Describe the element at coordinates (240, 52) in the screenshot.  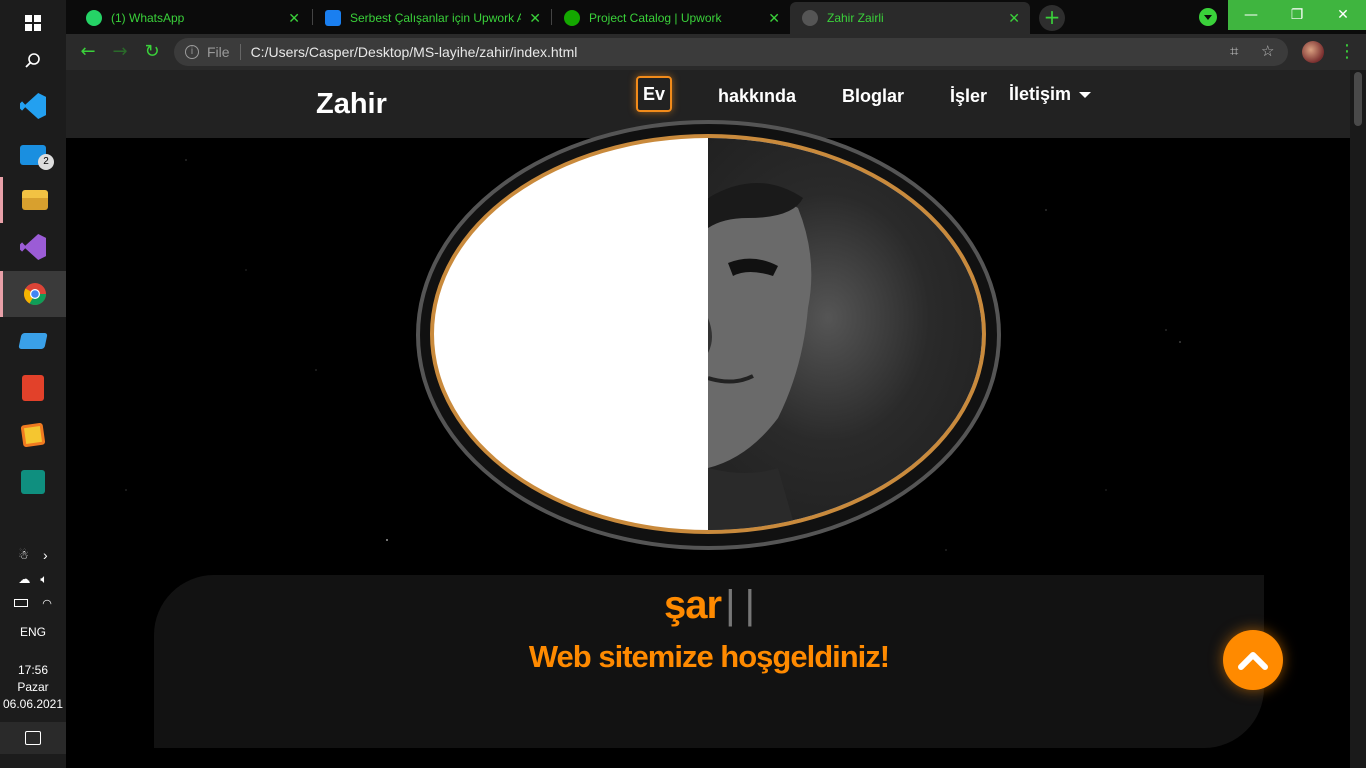
I see `address-divider` at that location.